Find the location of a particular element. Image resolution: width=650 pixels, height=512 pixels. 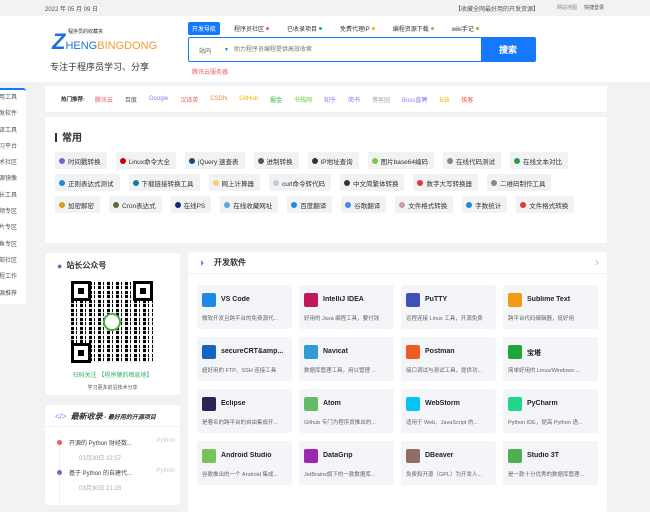

software-card: PuTTY 远程连接 Linux 工具，开源免费 is located at coordinates (448, 307).